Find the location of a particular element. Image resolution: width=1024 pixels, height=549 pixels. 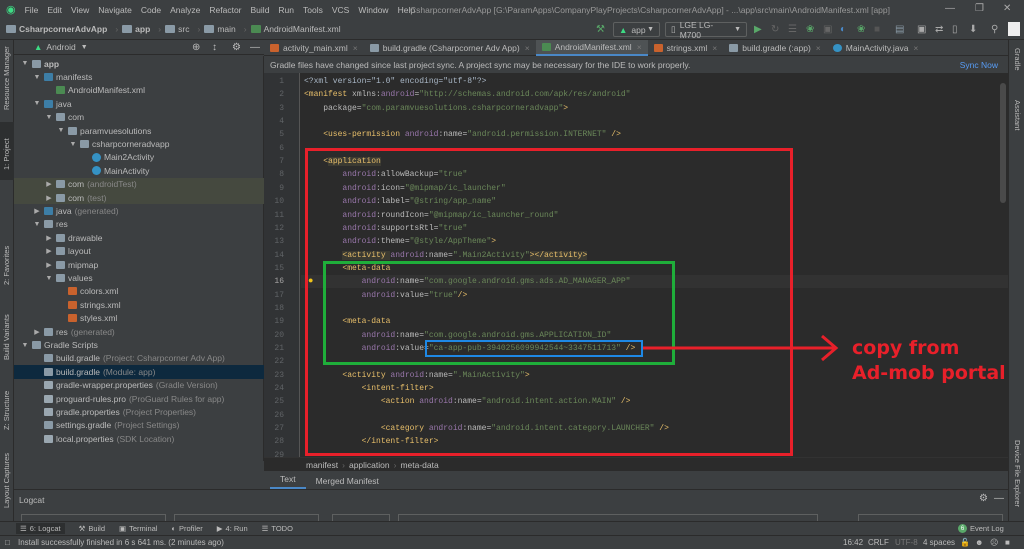

resource-manager-tab: Resource Manager is located at coordinates (6, 78).